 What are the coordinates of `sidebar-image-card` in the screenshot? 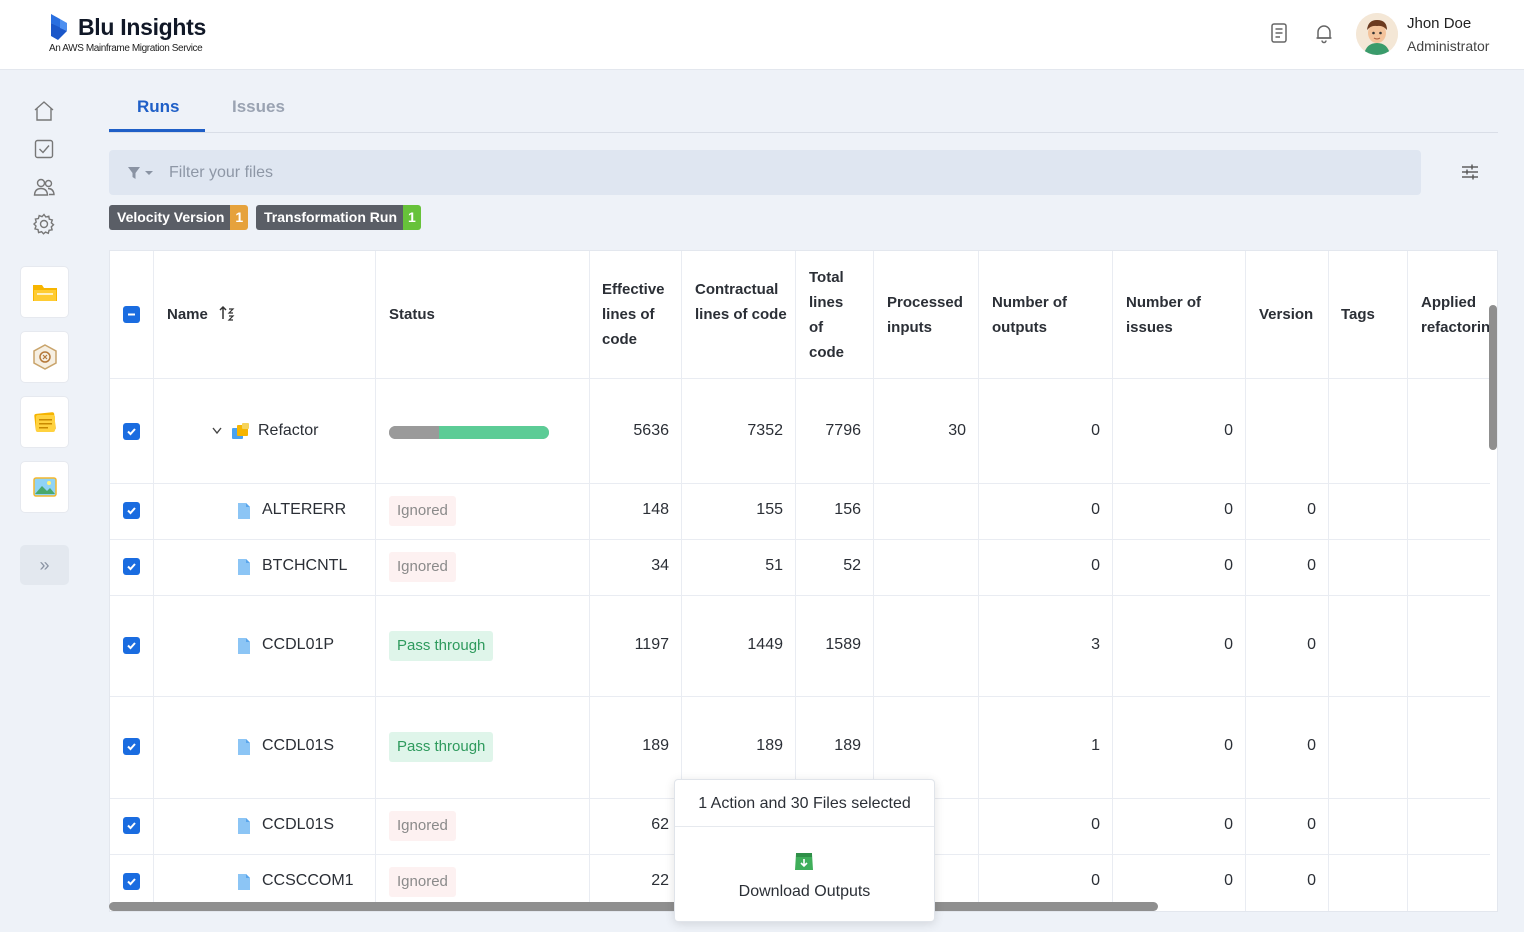 It's located at (44, 487).